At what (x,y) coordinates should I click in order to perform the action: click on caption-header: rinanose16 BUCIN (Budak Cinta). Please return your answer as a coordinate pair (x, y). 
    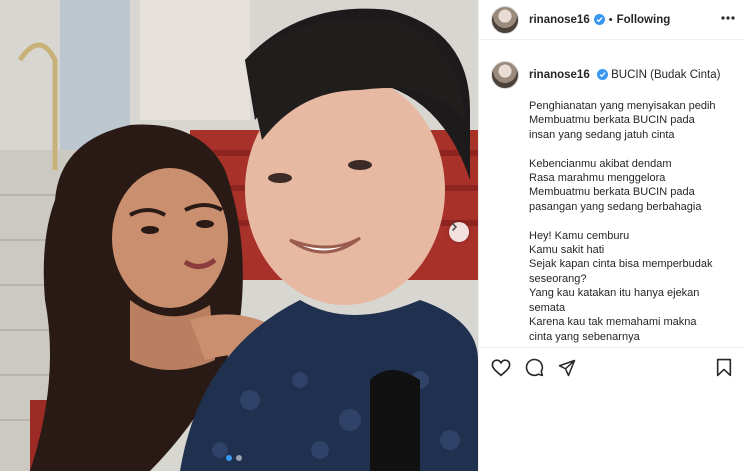
    Looking at the image, I should click on (612, 75).